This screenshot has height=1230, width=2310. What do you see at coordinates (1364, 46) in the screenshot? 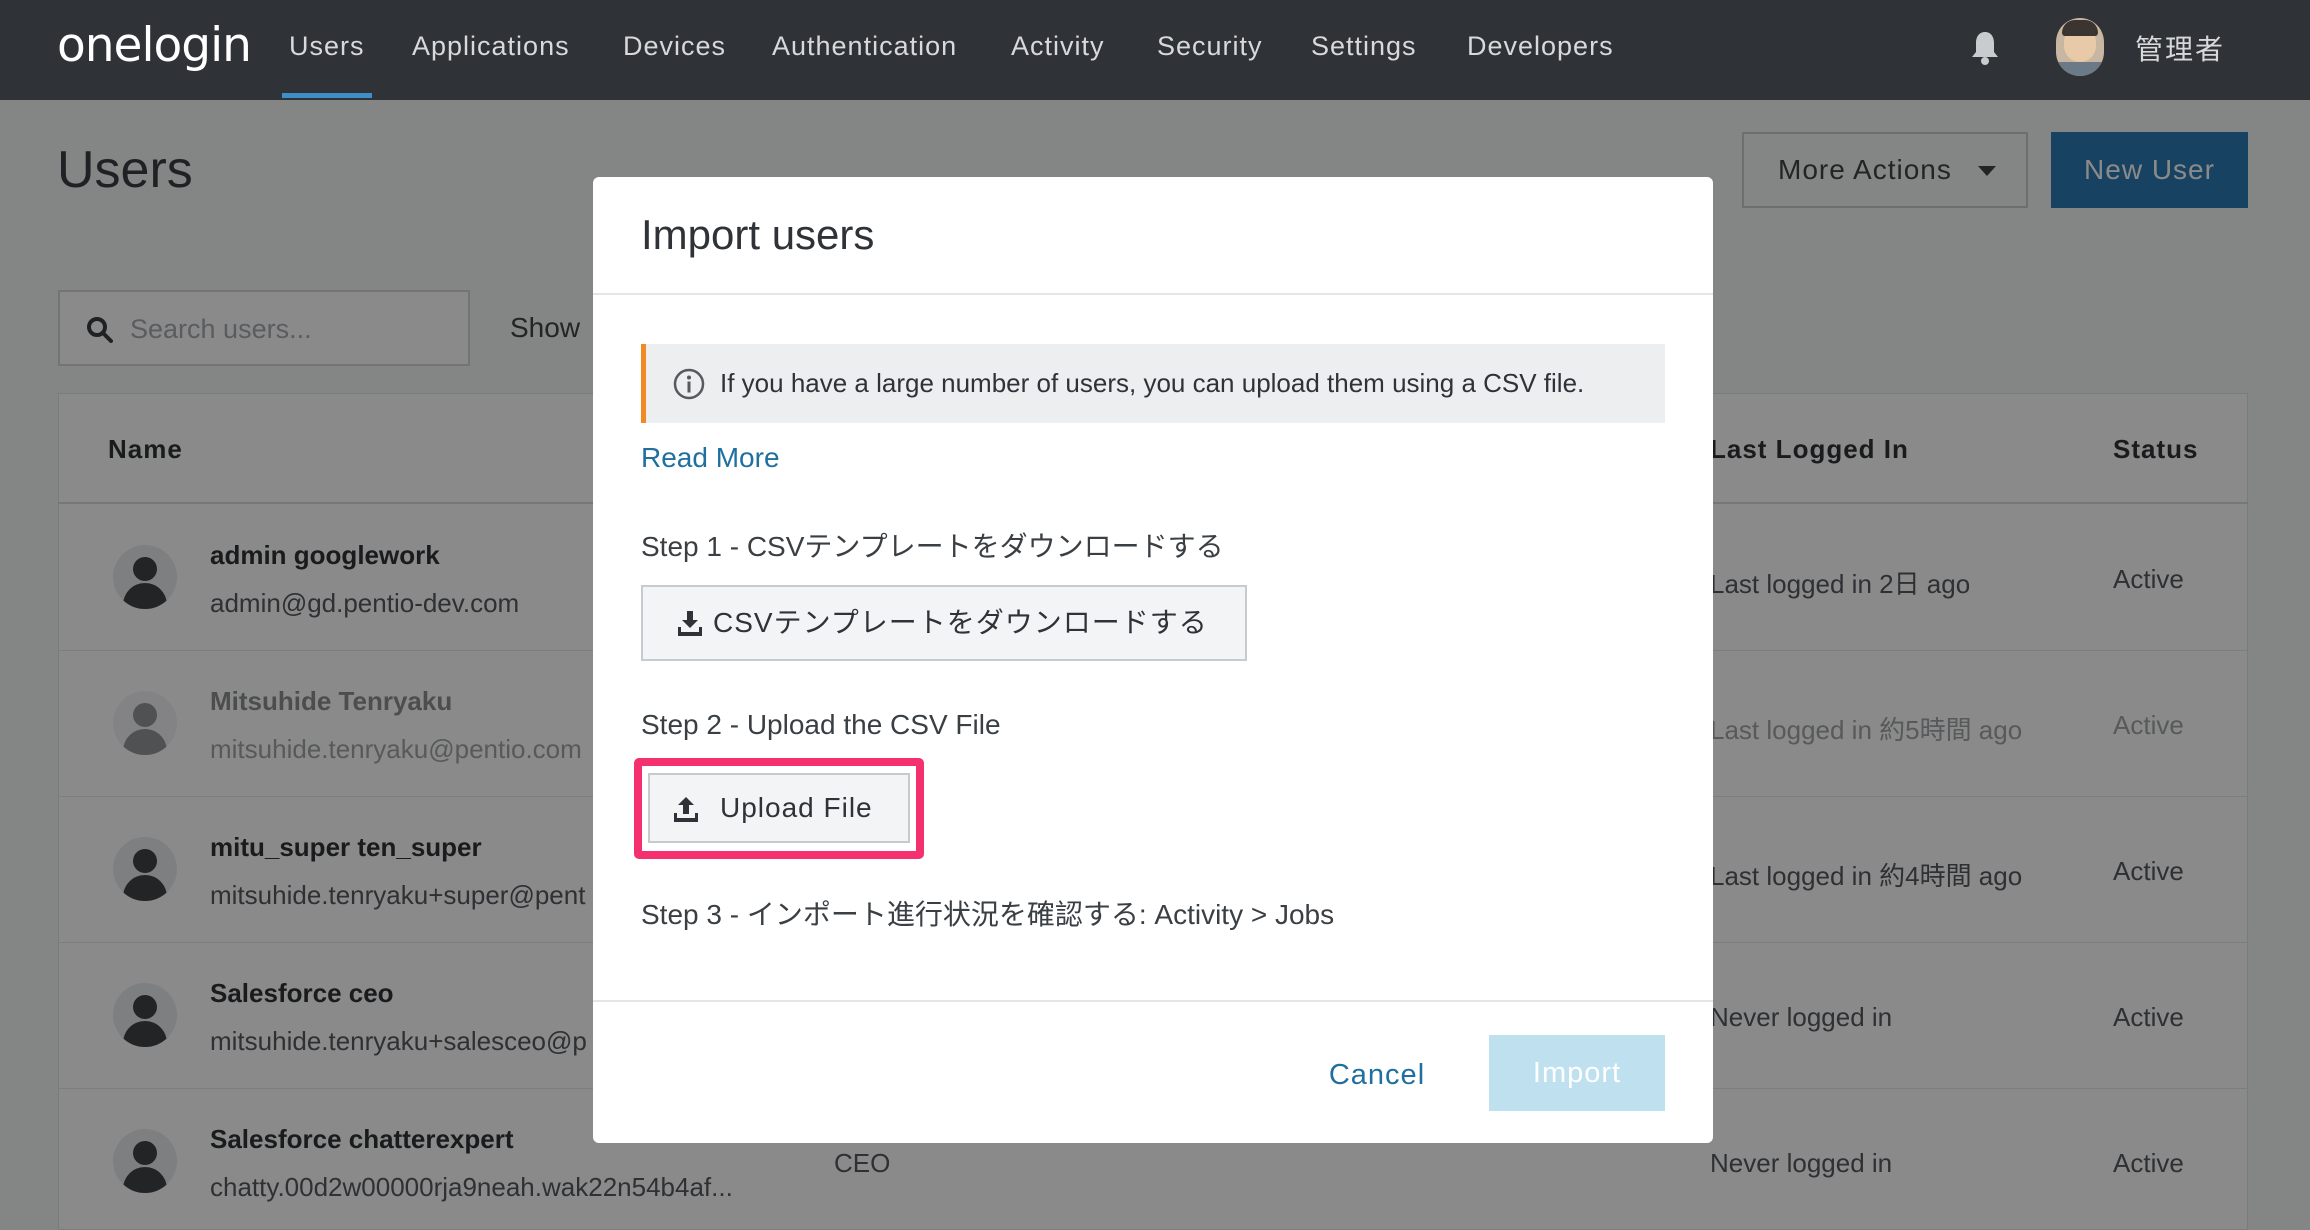
I see `nav-settings: Settings` at bounding box center [1364, 46].